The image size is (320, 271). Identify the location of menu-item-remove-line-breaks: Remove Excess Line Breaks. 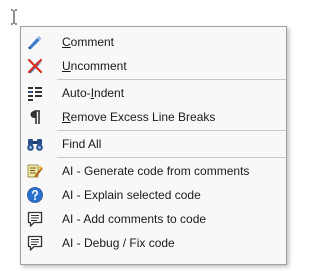
(153, 117).